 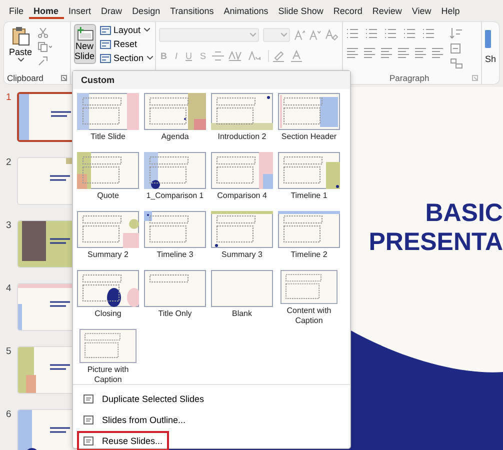 What do you see at coordinates (309, 137) in the screenshot?
I see `layout-label: Section Header` at bounding box center [309, 137].